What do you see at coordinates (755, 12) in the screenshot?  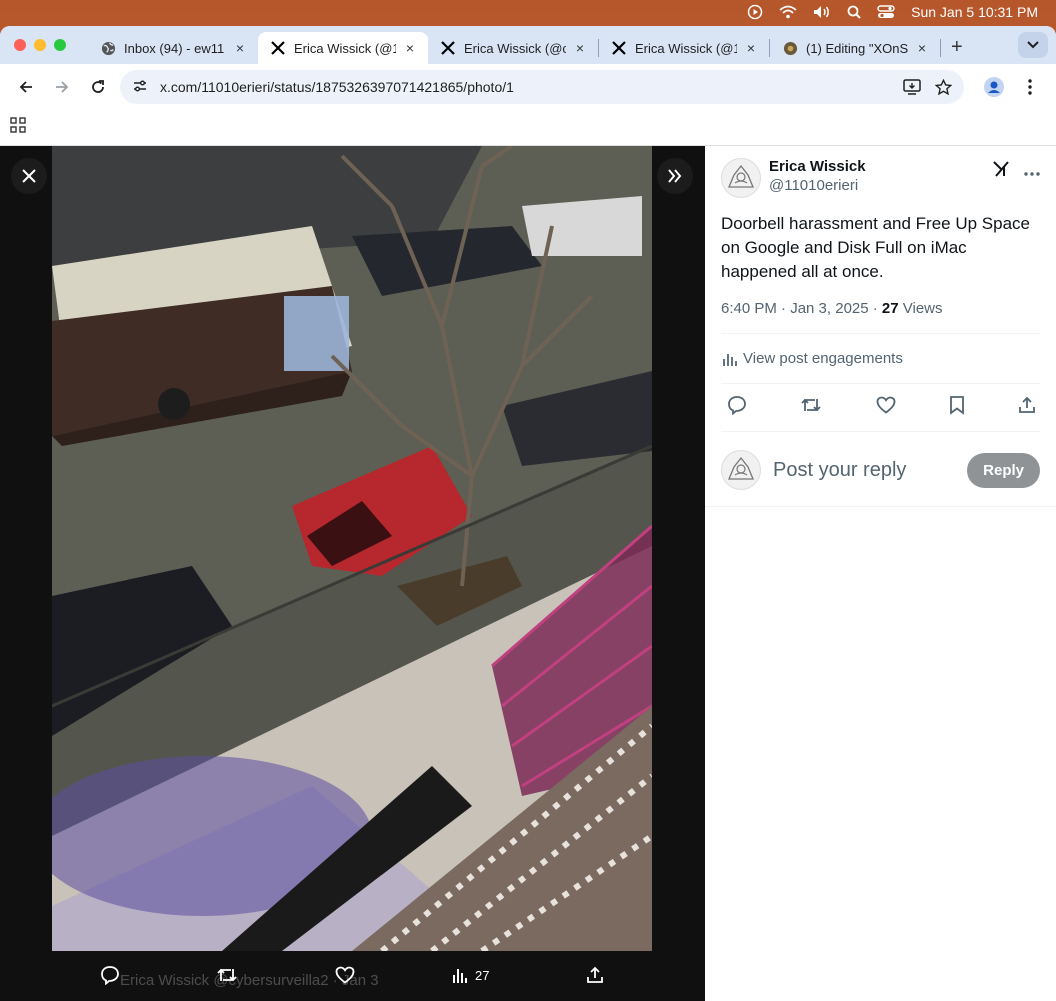 I see `play-circle-icon` at bounding box center [755, 12].